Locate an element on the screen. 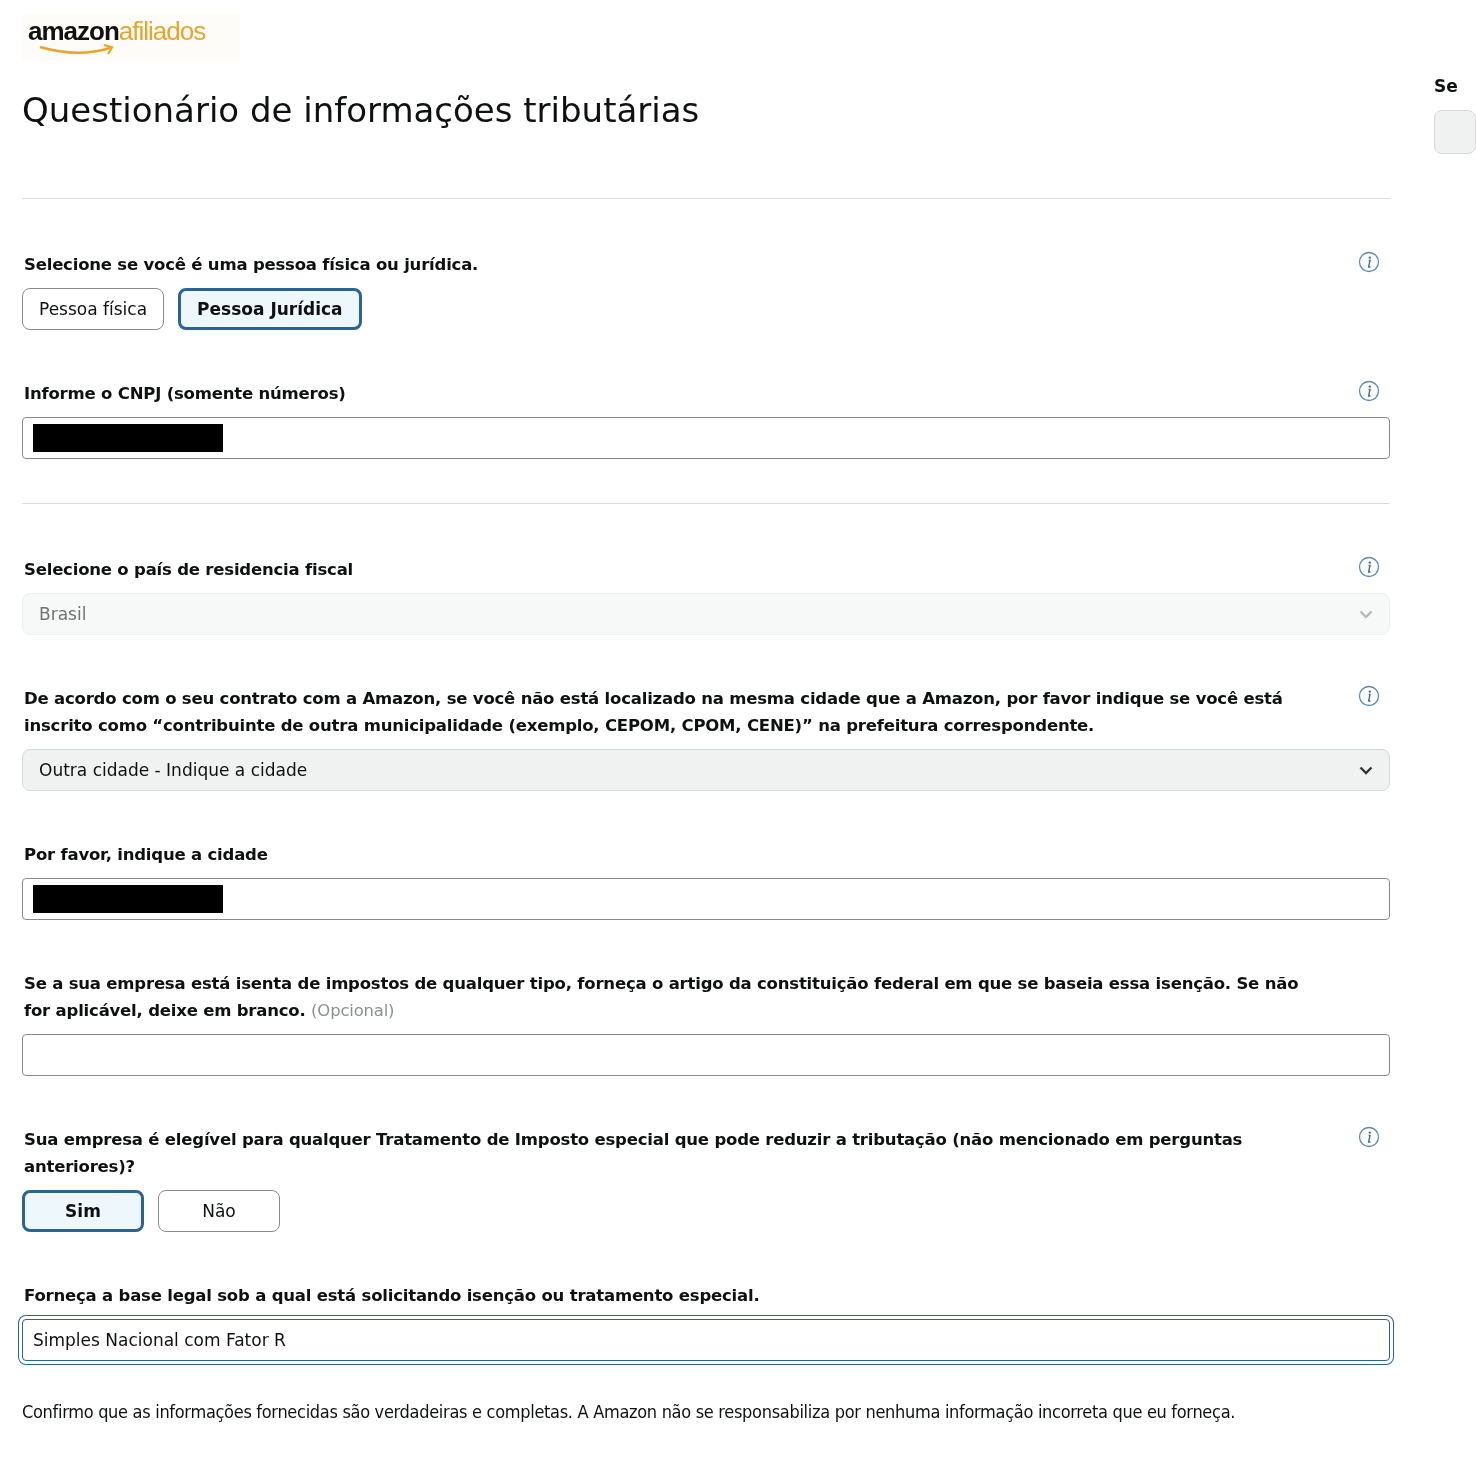  side-label: Se is located at coordinates (1446, 86).